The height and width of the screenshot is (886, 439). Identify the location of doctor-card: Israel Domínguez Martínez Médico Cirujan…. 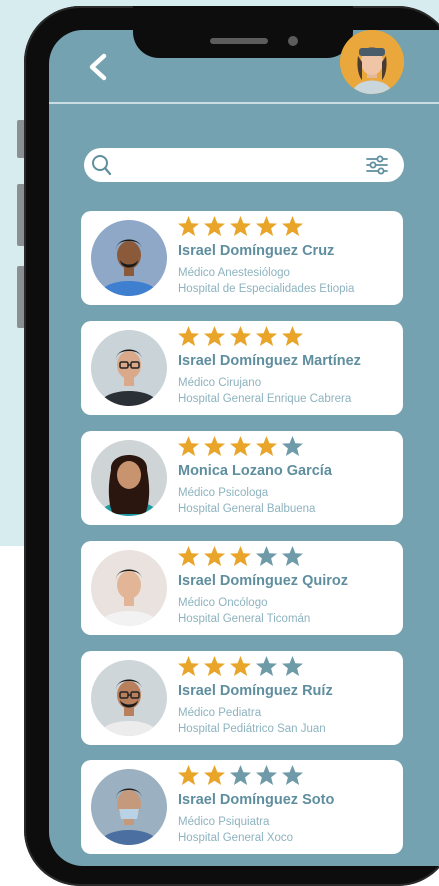
(242, 368).